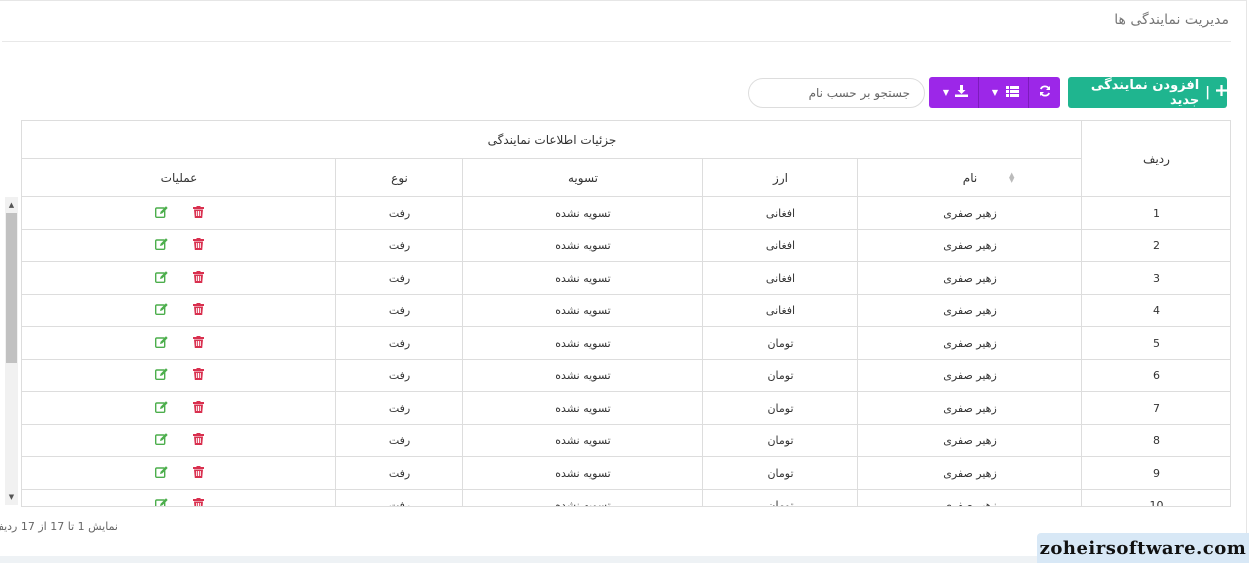 Image resolution: width=1249 pixels, height=563 pixels. I want to click on cell-row-index: 4, so click(1156, 311).